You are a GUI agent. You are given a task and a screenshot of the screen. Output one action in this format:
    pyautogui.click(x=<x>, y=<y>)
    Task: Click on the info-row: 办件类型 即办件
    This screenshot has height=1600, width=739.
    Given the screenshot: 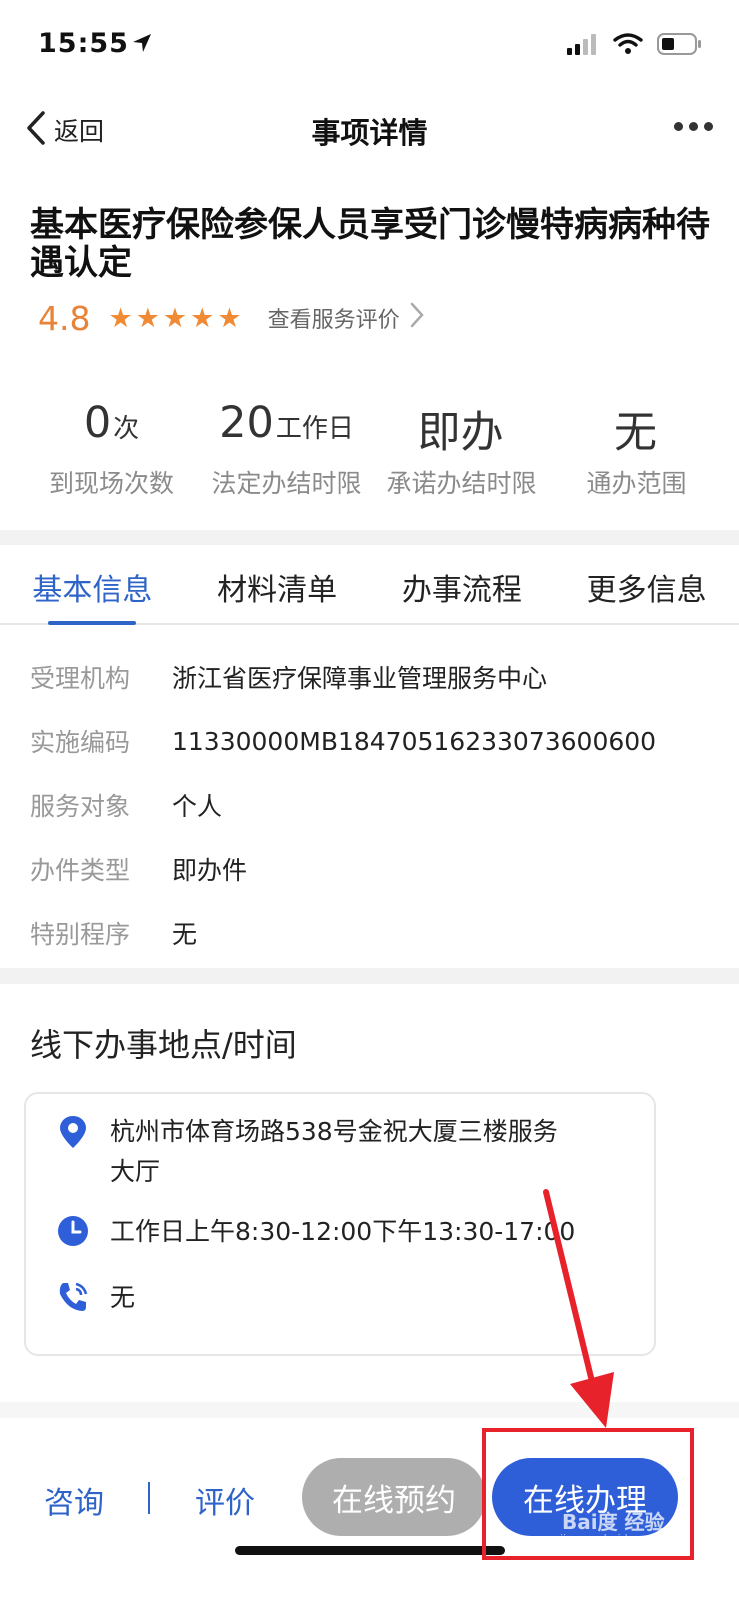 What is the action you would take?
    pyautogui.click(x=375, y=869)
    